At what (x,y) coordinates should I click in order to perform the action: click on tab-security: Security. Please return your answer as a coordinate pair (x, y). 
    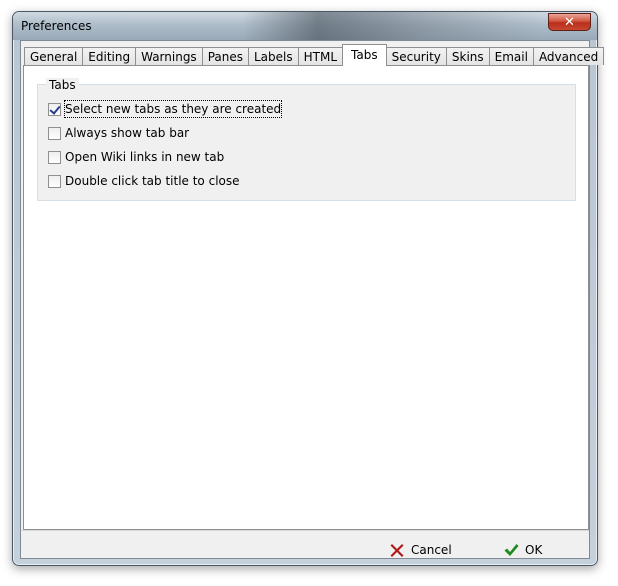
    Looking at the image, I should click on (416, 56).